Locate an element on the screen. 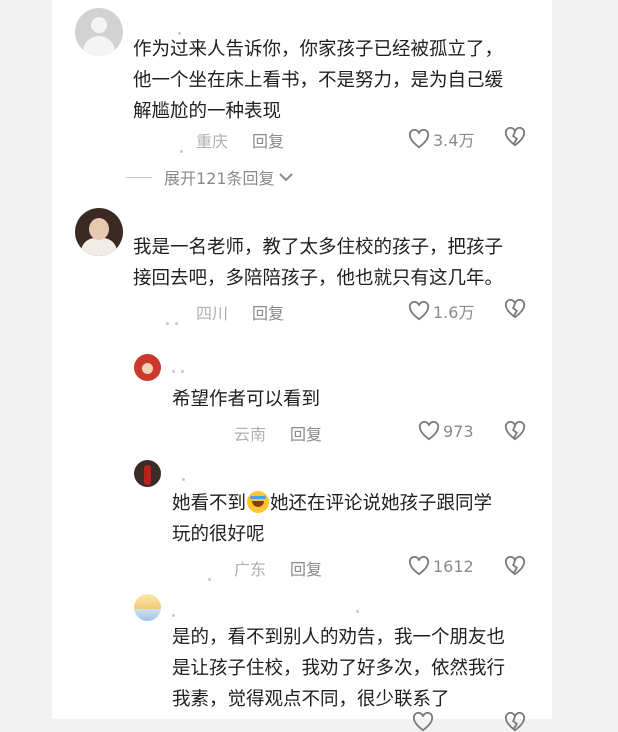 This screenshot has height=732, width=618. like-button: 1.6万 is located at coordinates (441, 311).